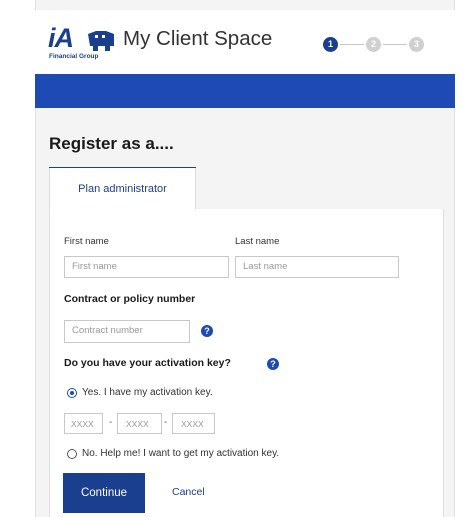 The height and width of the screenshot is (517, 473). What do you see at coordinates (188, 492) in the screenshot?
I see `cancel-link: Cancel` at bounding box center [188, 492].